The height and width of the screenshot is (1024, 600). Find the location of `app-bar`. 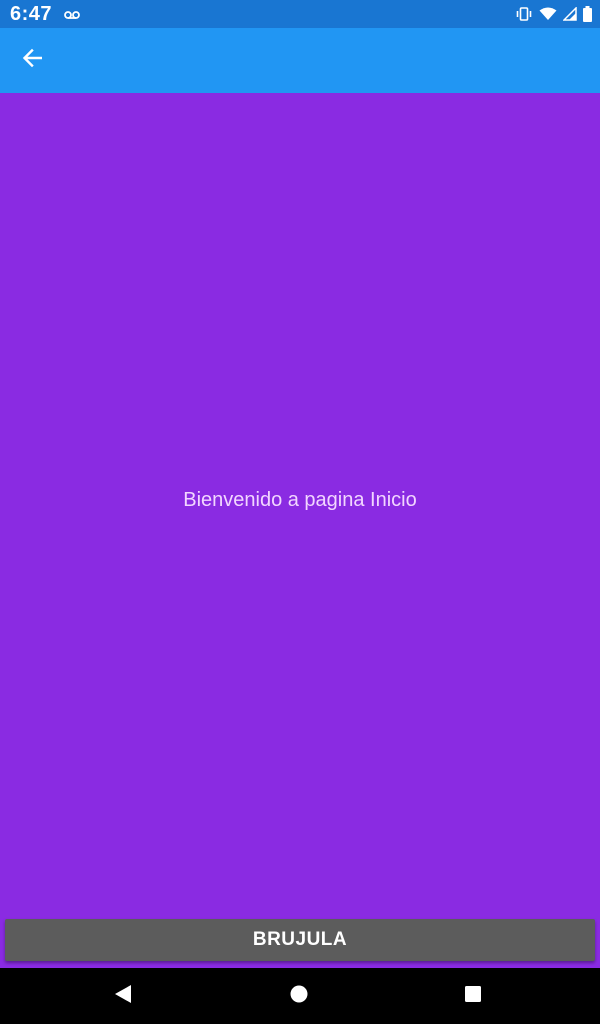

app-bar is located at coordinates (300, 60).